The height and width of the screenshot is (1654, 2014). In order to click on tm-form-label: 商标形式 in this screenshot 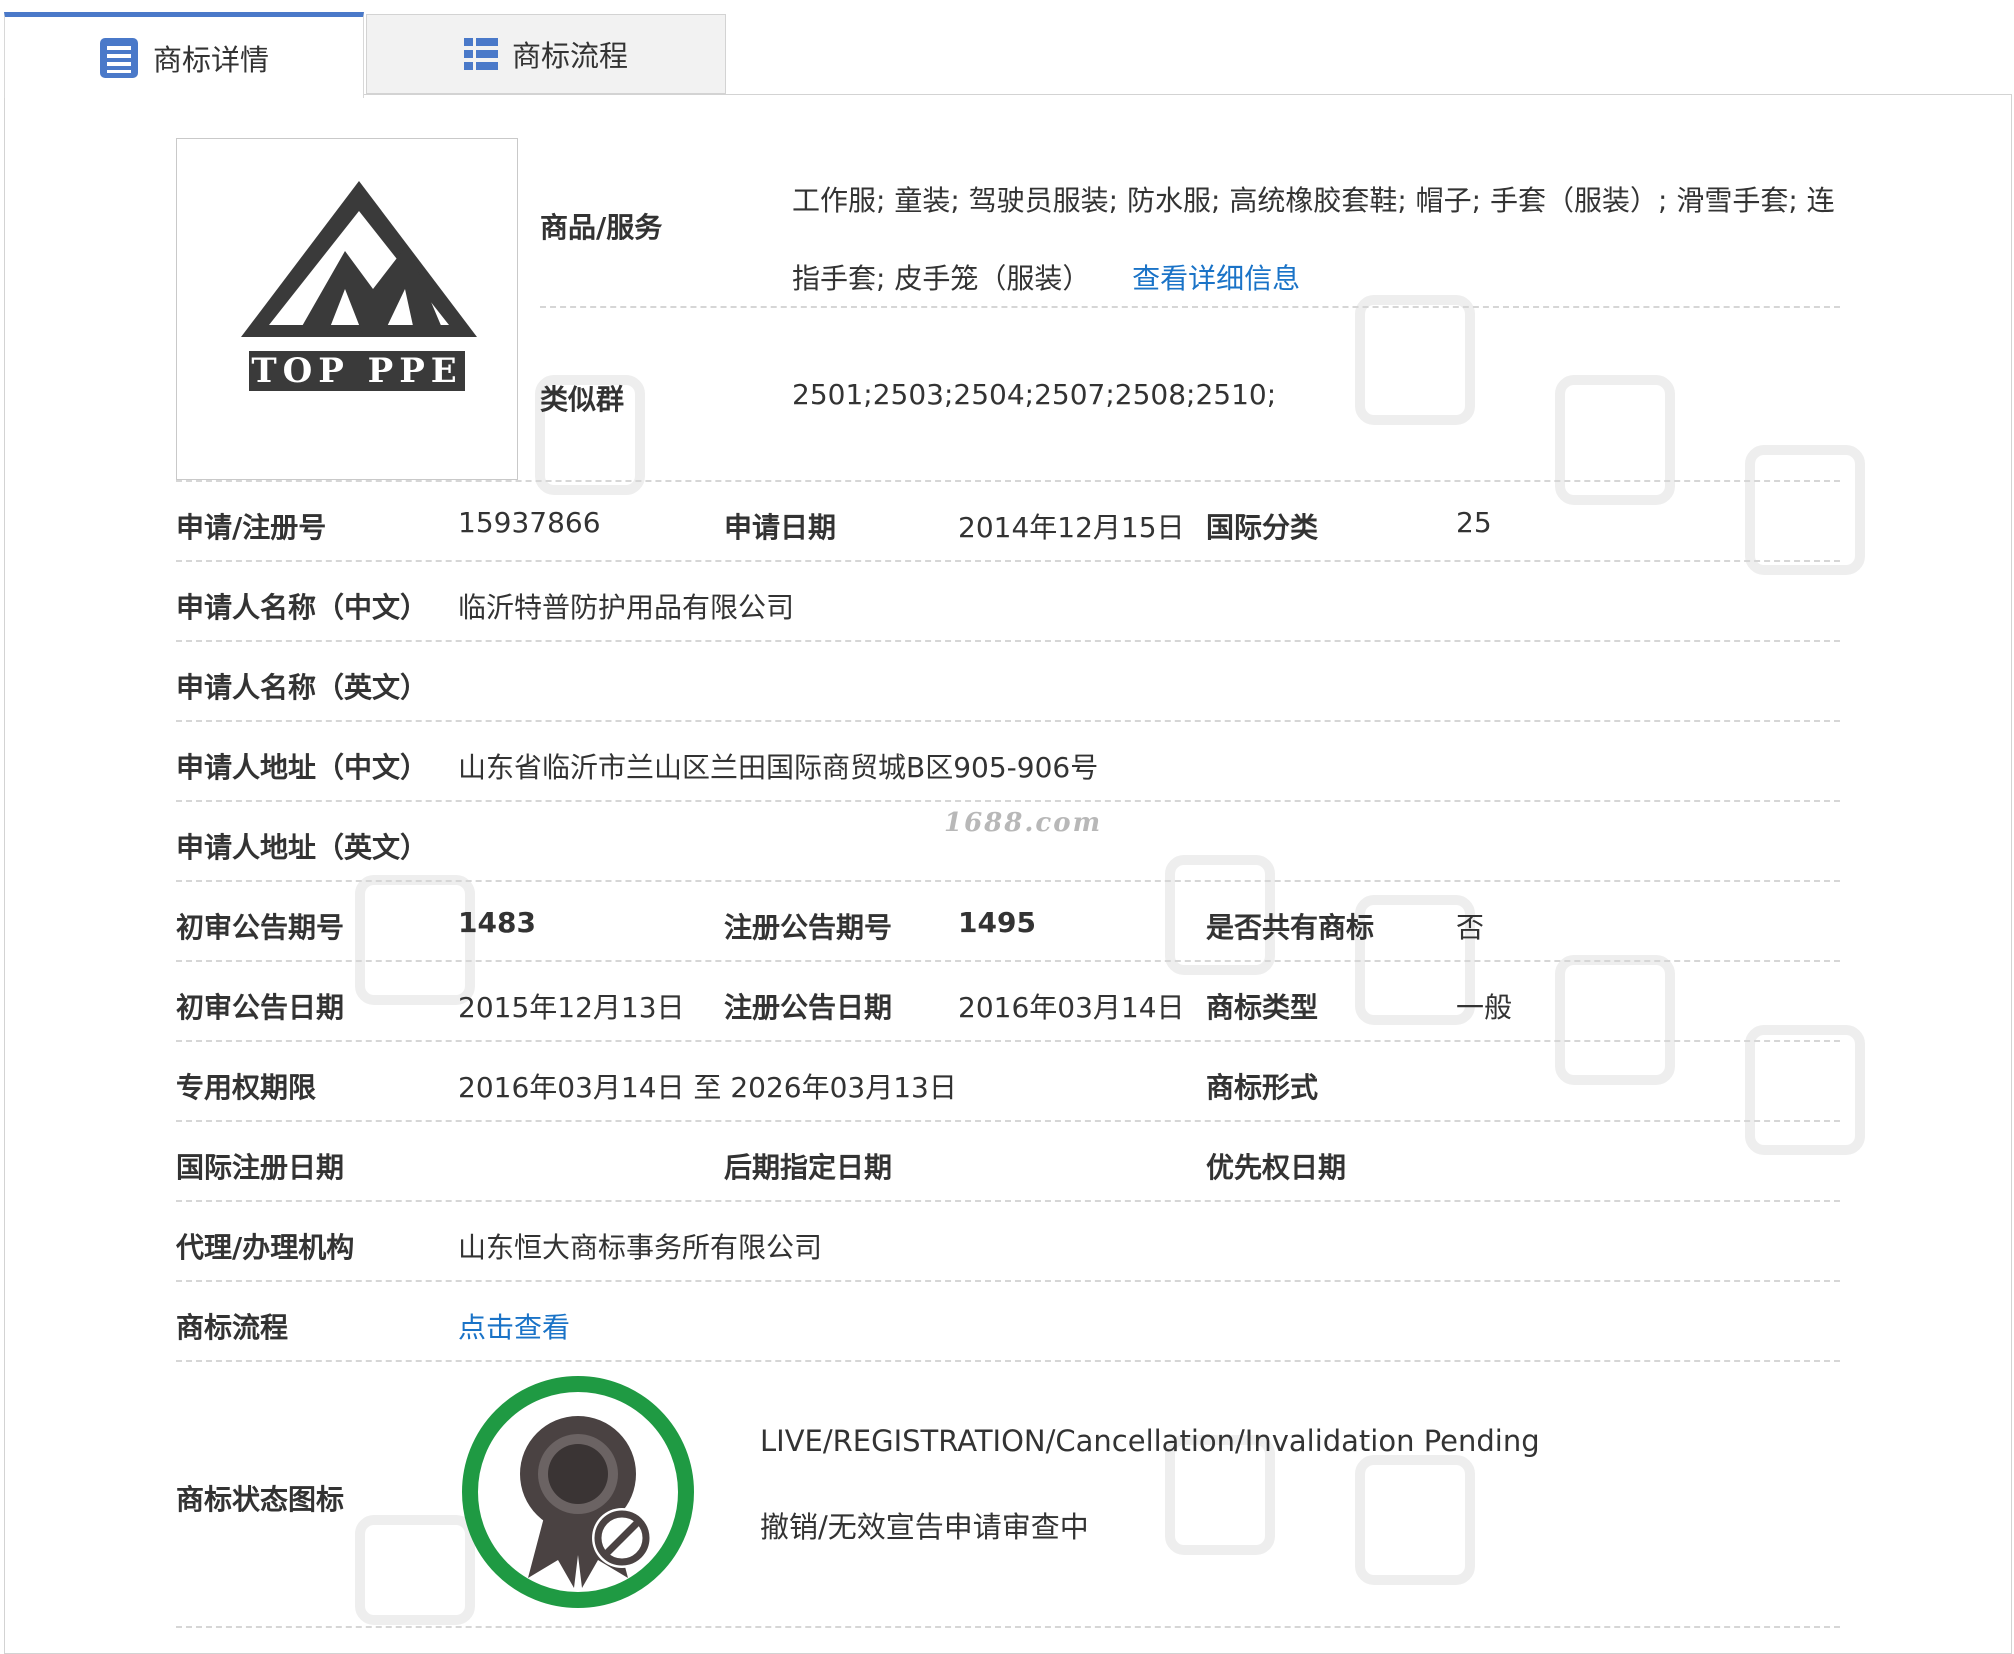, I will do `click(1262, 1087)`.